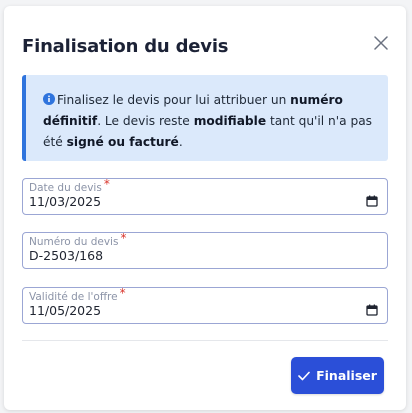  What do you see at coordinates (65, 310) in the screenshot?
I see `validity-field-value: 11/05/2025` at bounding box center [65, 310].